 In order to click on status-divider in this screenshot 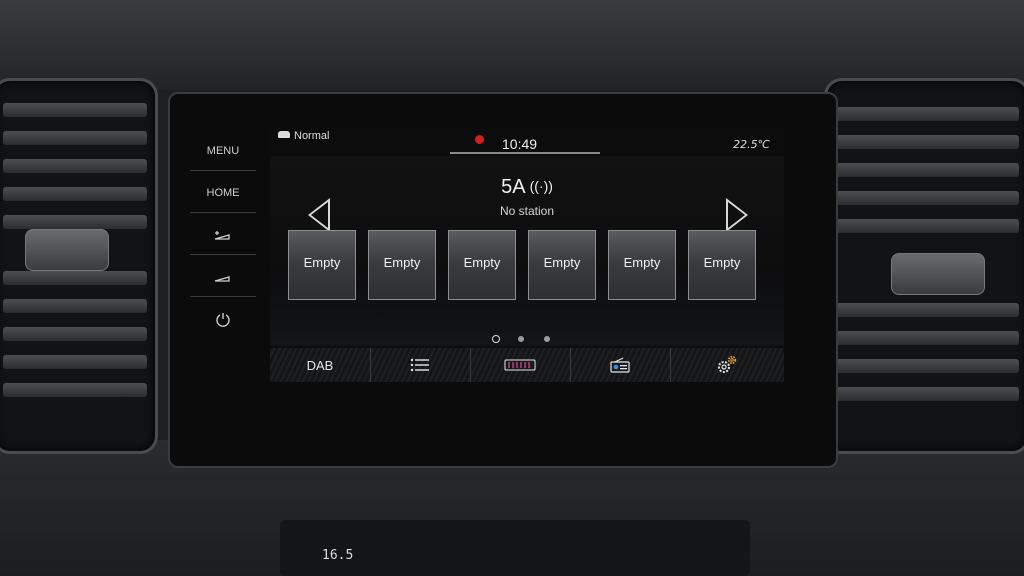, I will do `click(525, 153)`.